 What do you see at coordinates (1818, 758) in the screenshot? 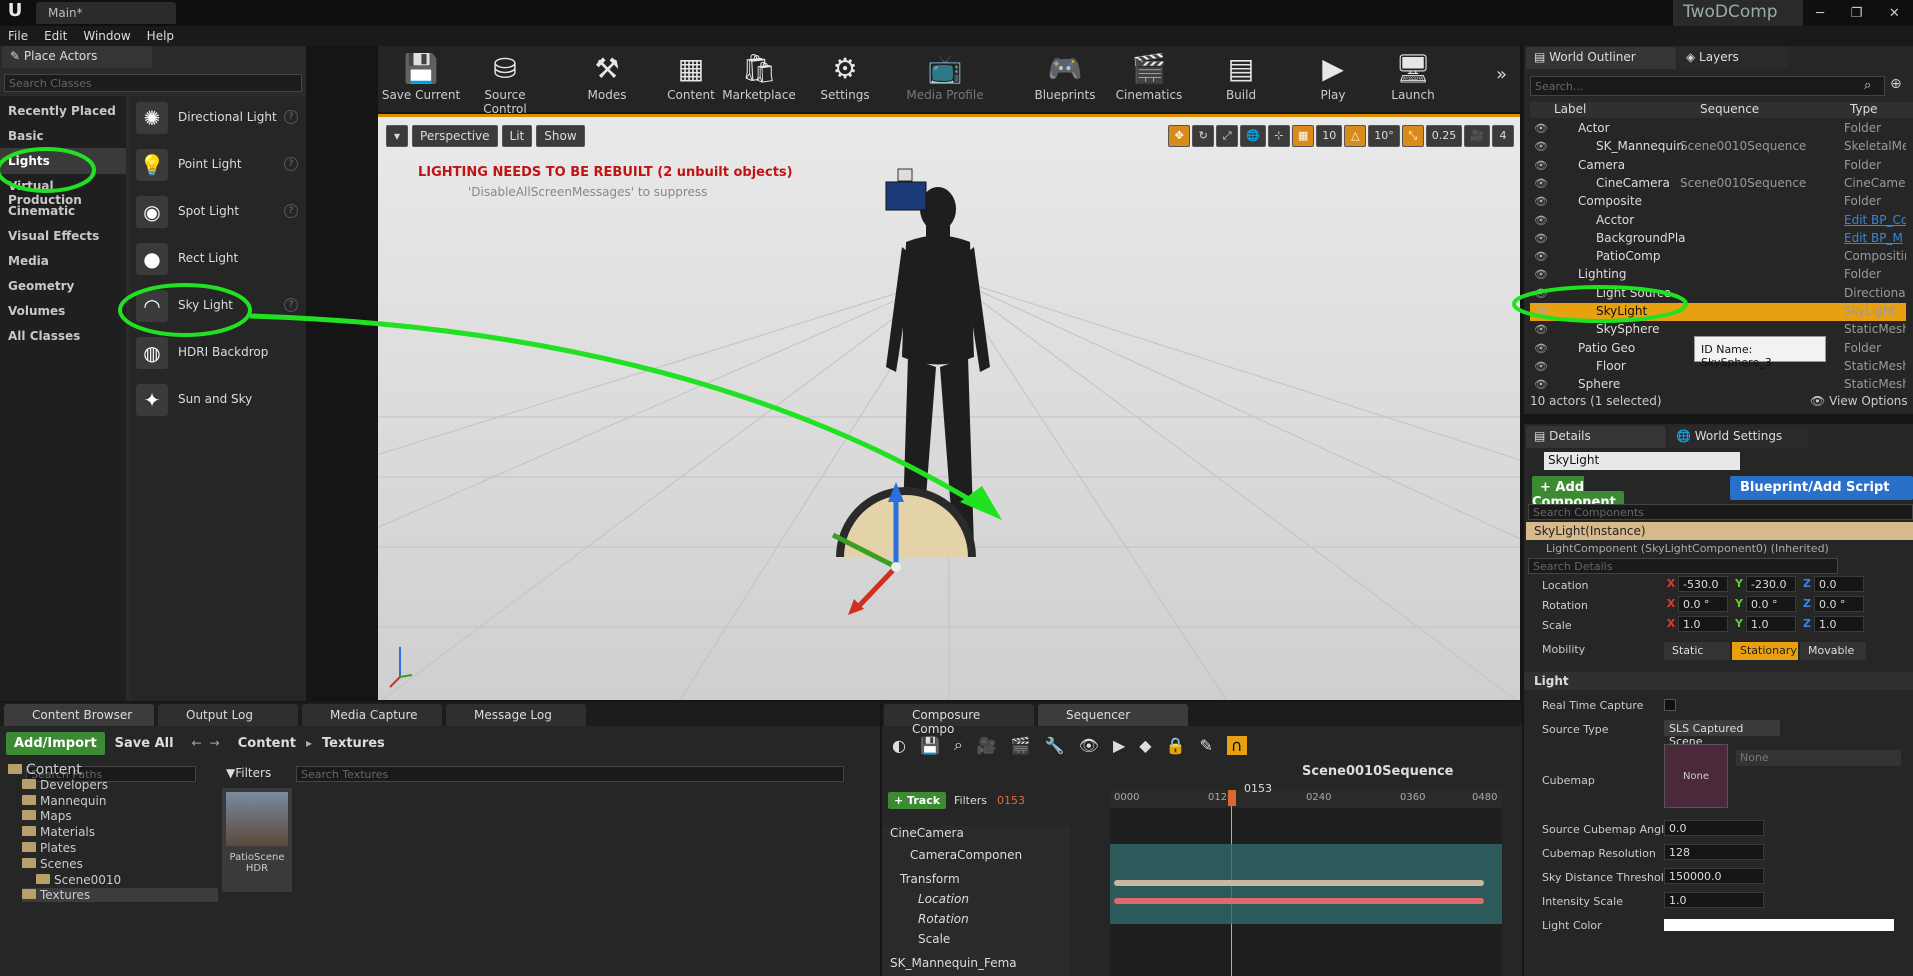
I see `cubemap-dropdown: None` at bounding box center [1818, 758].